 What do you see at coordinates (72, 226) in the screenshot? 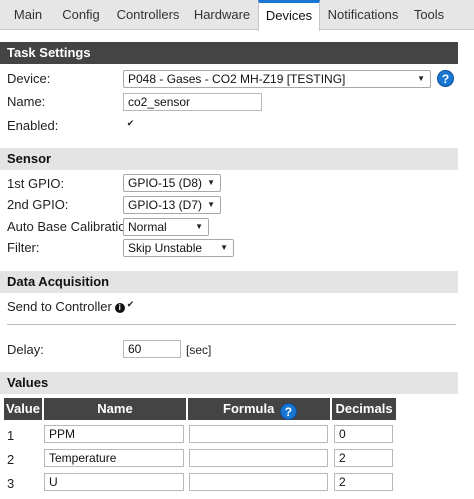
I see `auto-base-calibration-label: Auto Base Calibration:` at bounding box center [72, 226].